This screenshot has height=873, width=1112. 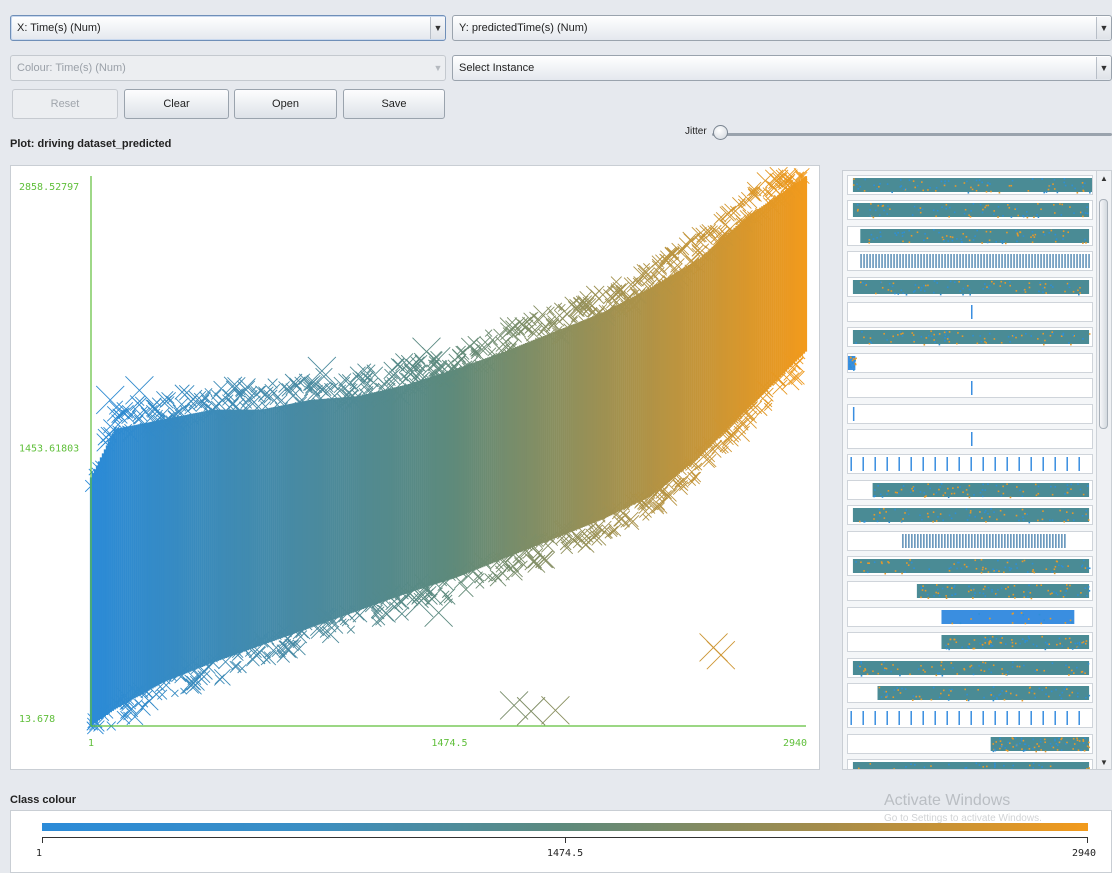 What do you see at coordinates (1103, 314) in the screenshot?
I see `scrollbar-thumb` at bounding box center [1103, 314].